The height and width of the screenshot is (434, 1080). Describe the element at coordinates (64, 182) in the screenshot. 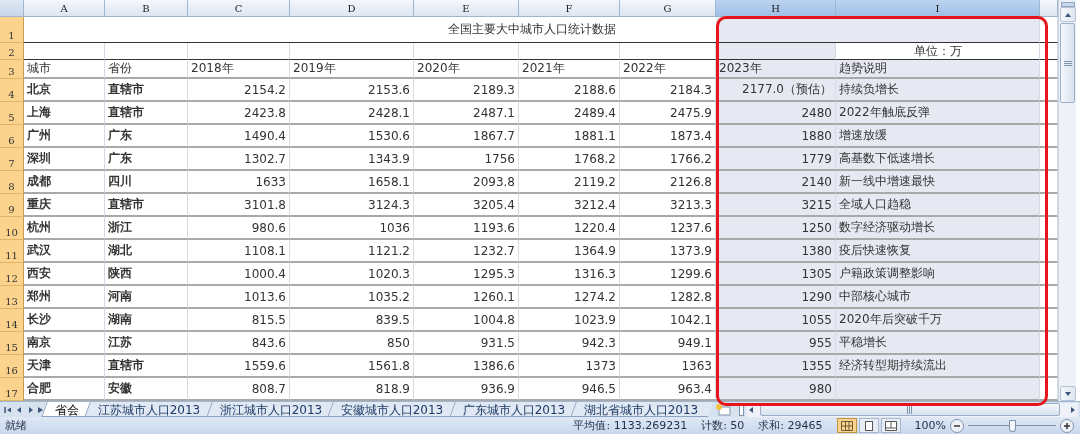

I see `table-cell: 成都` at that location.